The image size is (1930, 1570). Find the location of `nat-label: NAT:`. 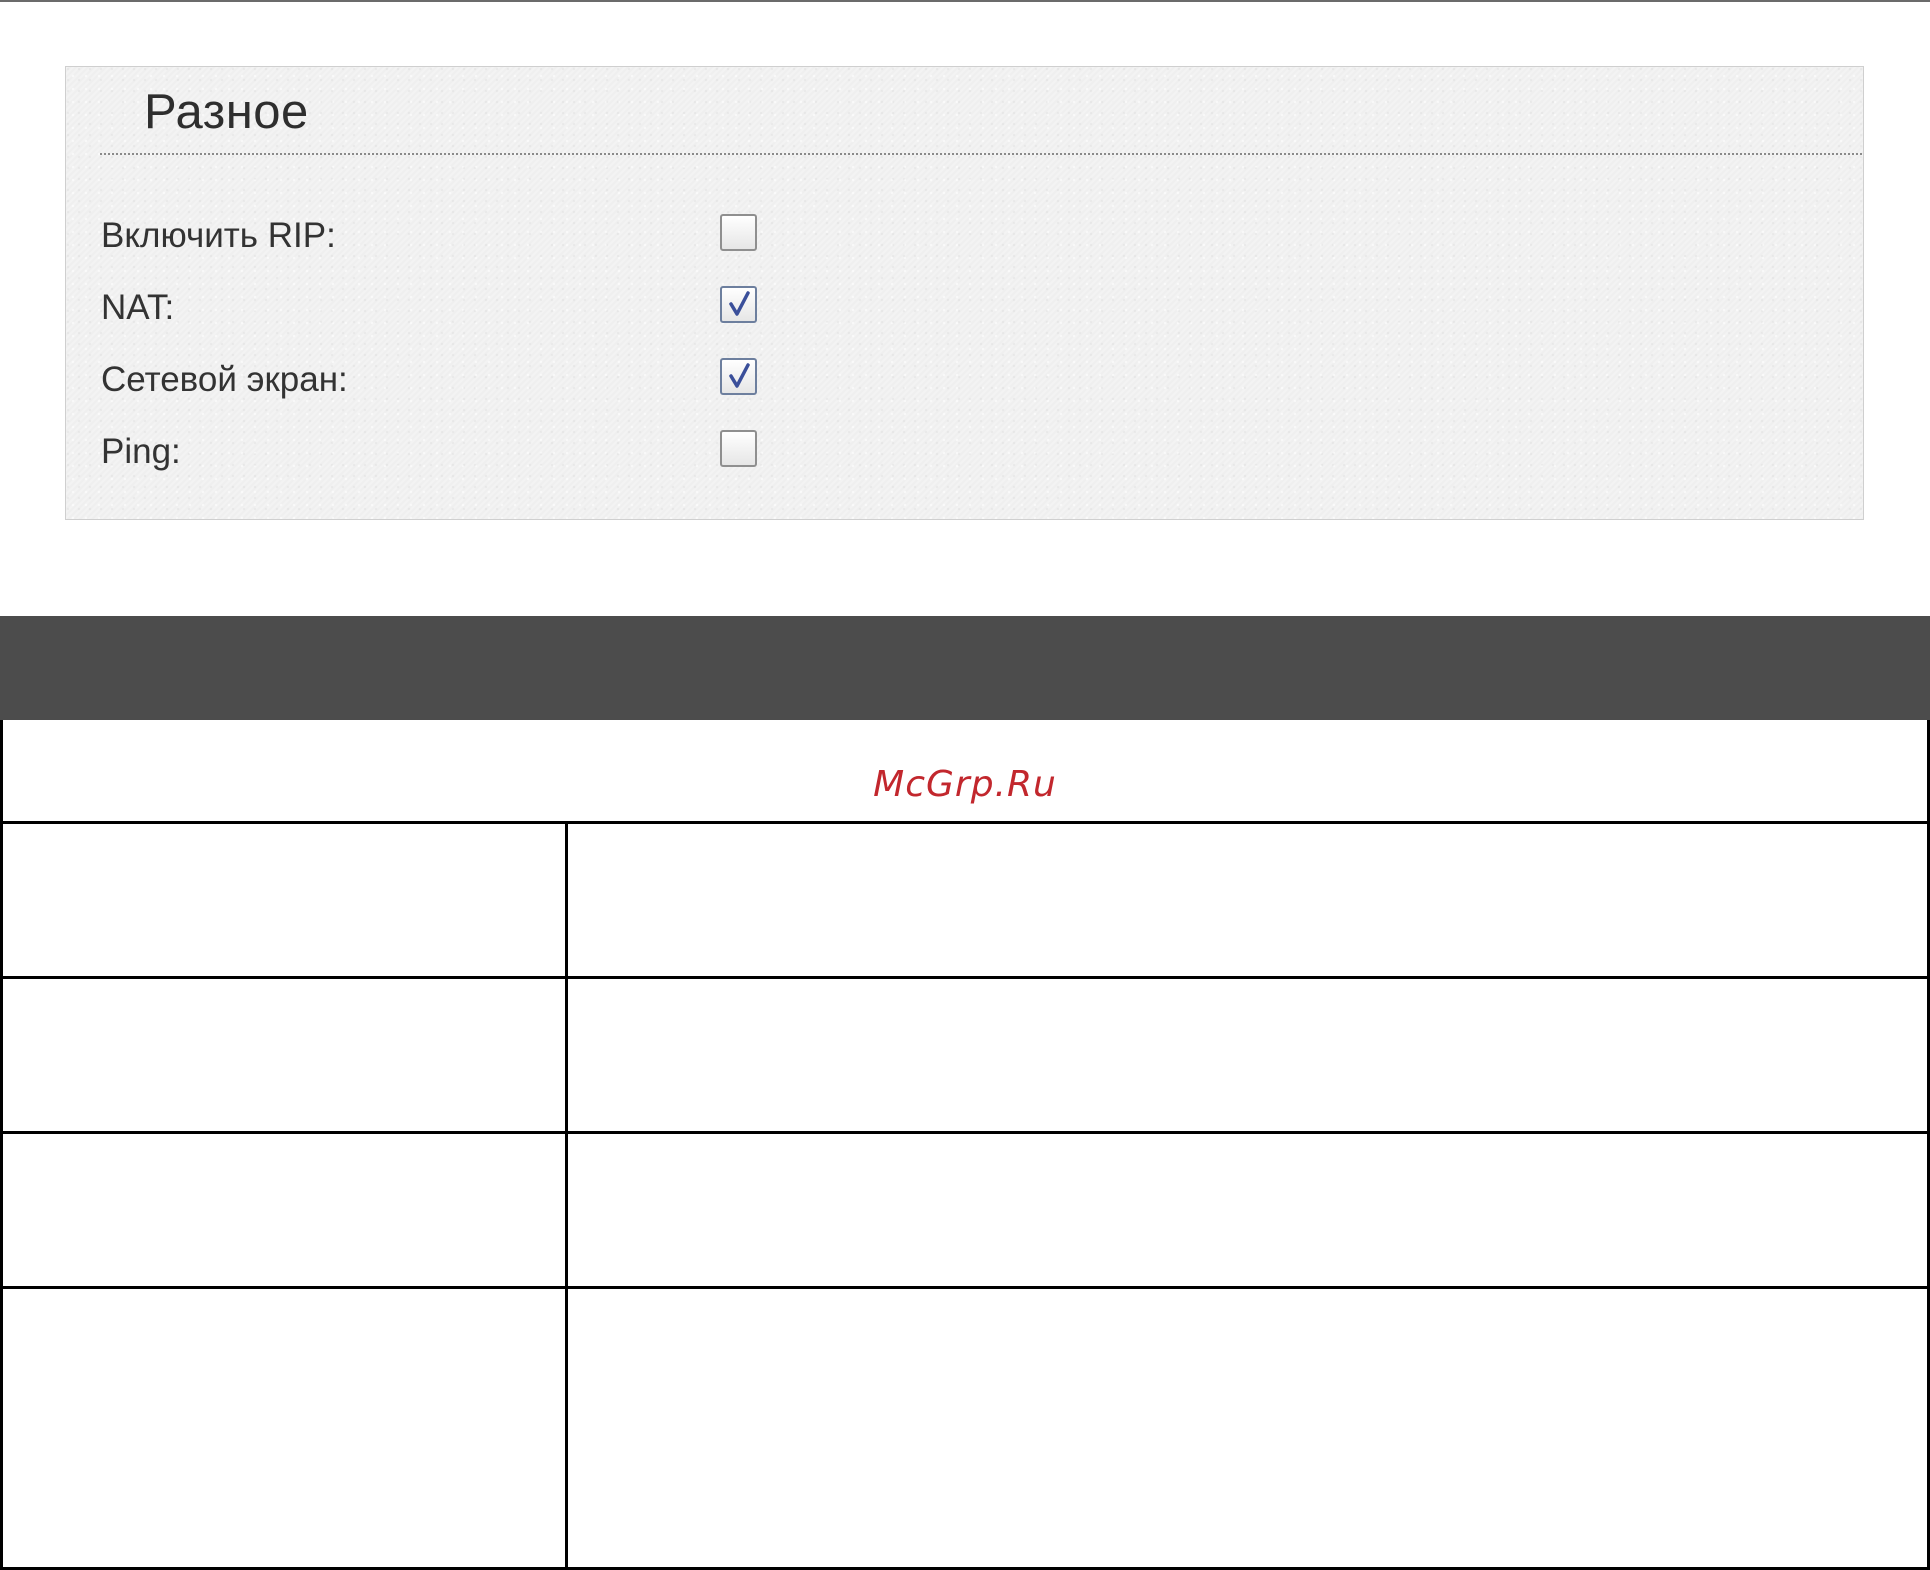

nat-label: NAT: is located at coordinates (138, 307).